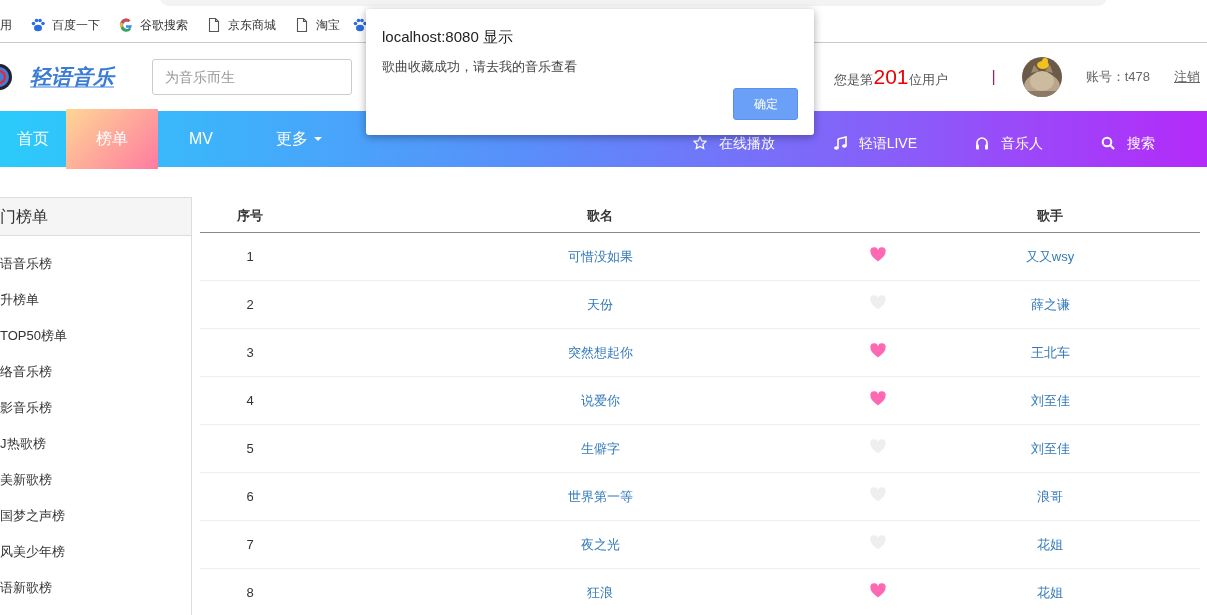 Image resolution: width=1207 pixels, height=615 pixels. I want to click on song-link: 世界第一等, so click(600, 496).